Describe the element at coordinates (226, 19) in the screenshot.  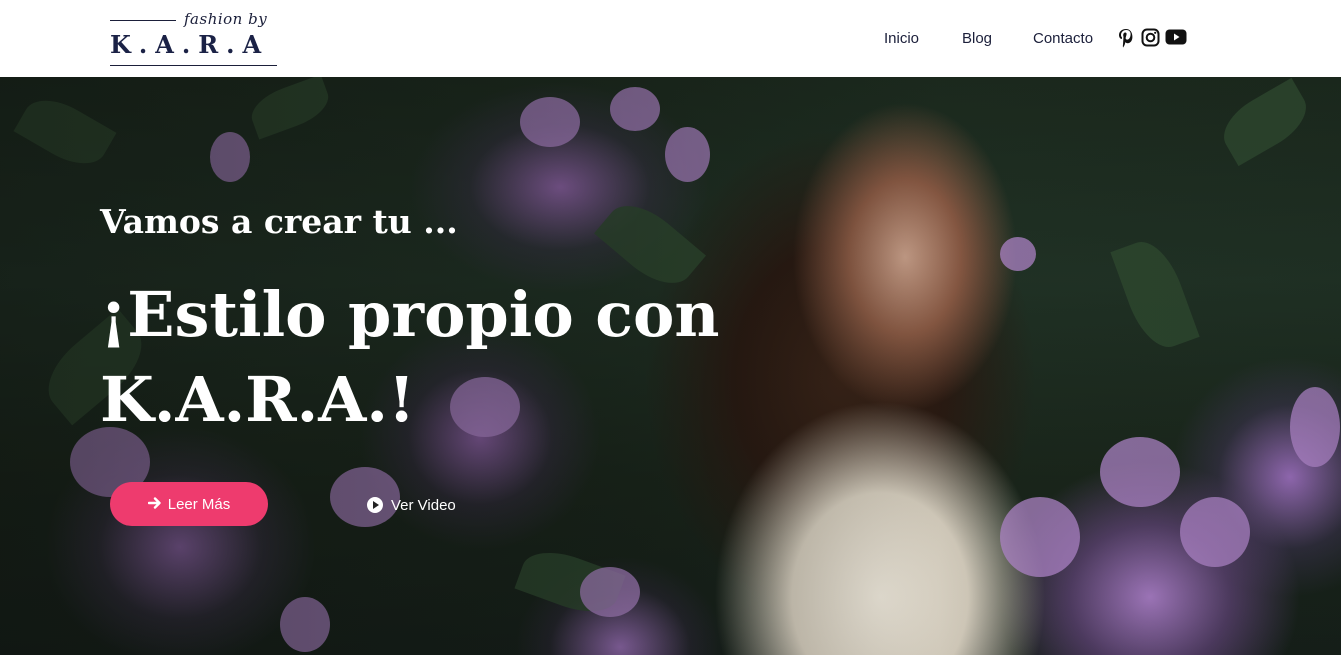
I see `logo-script: fashion by` at that location.